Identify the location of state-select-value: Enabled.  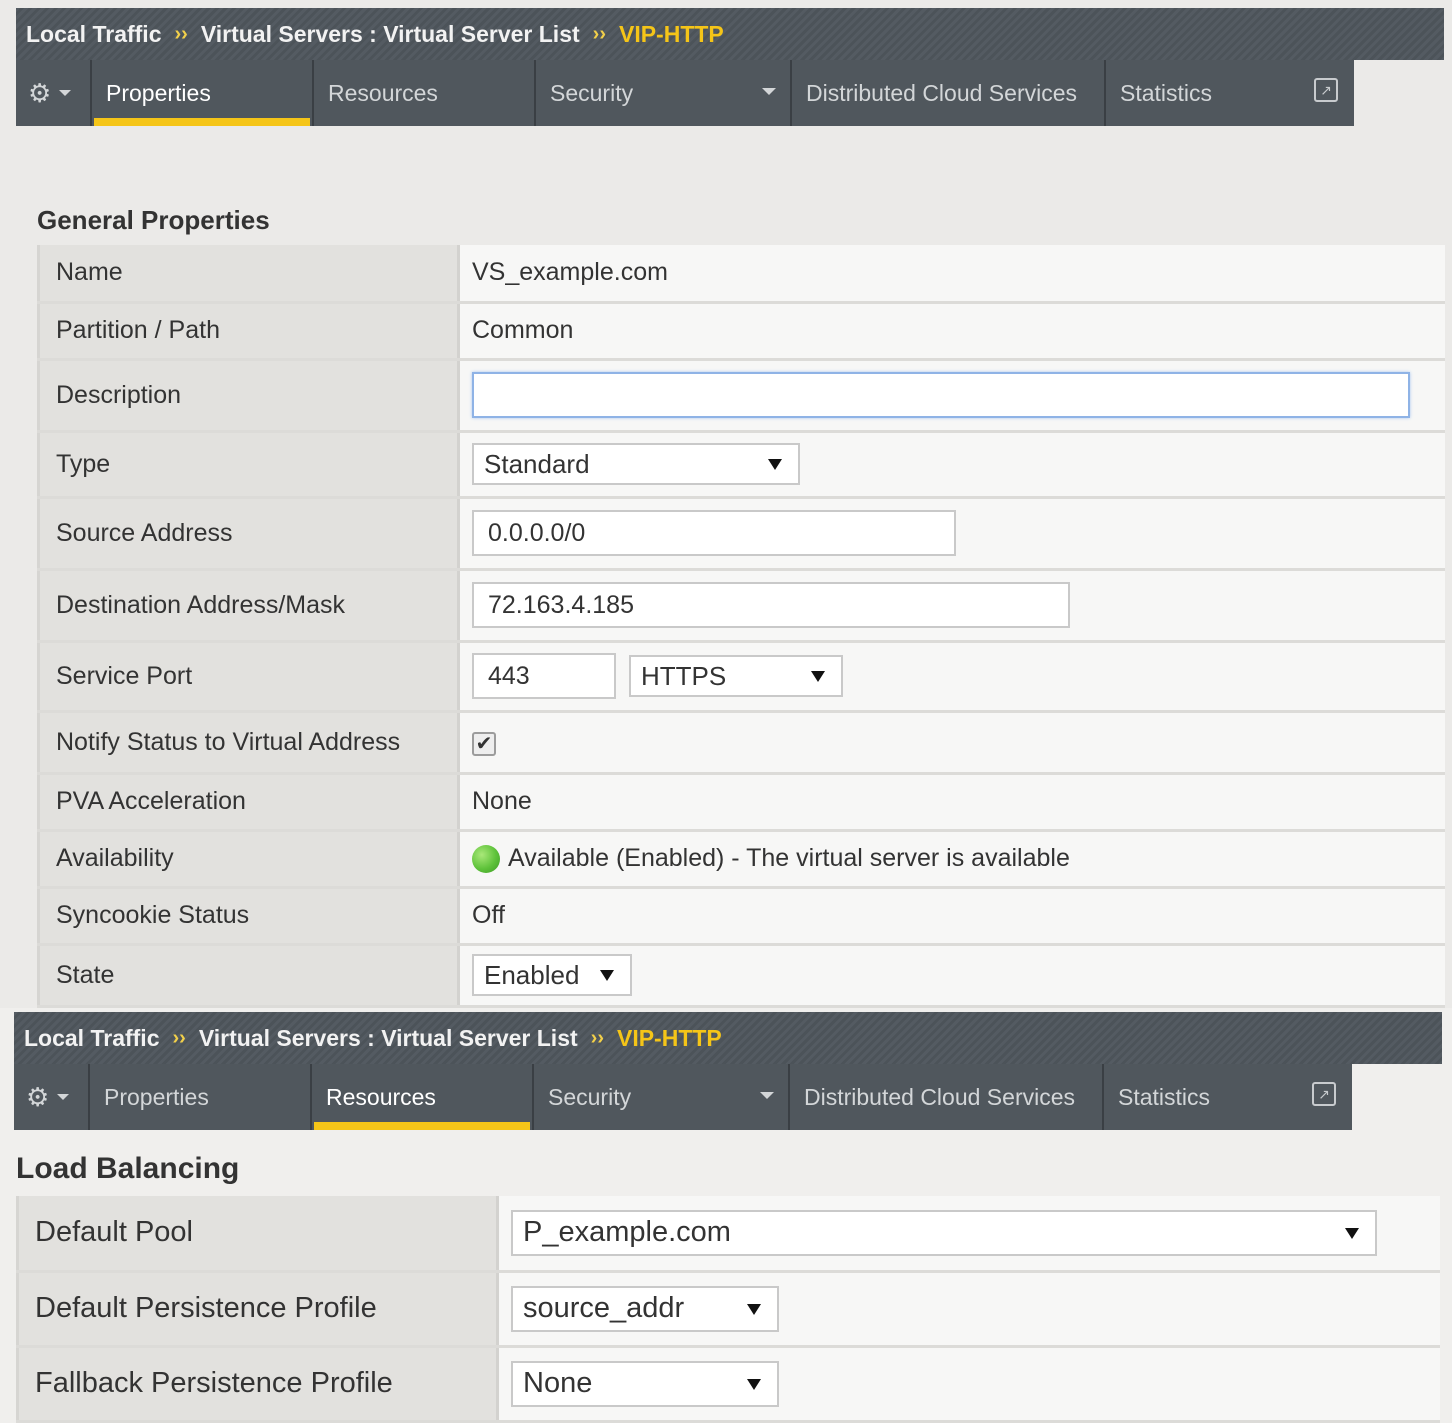
(532, 974).